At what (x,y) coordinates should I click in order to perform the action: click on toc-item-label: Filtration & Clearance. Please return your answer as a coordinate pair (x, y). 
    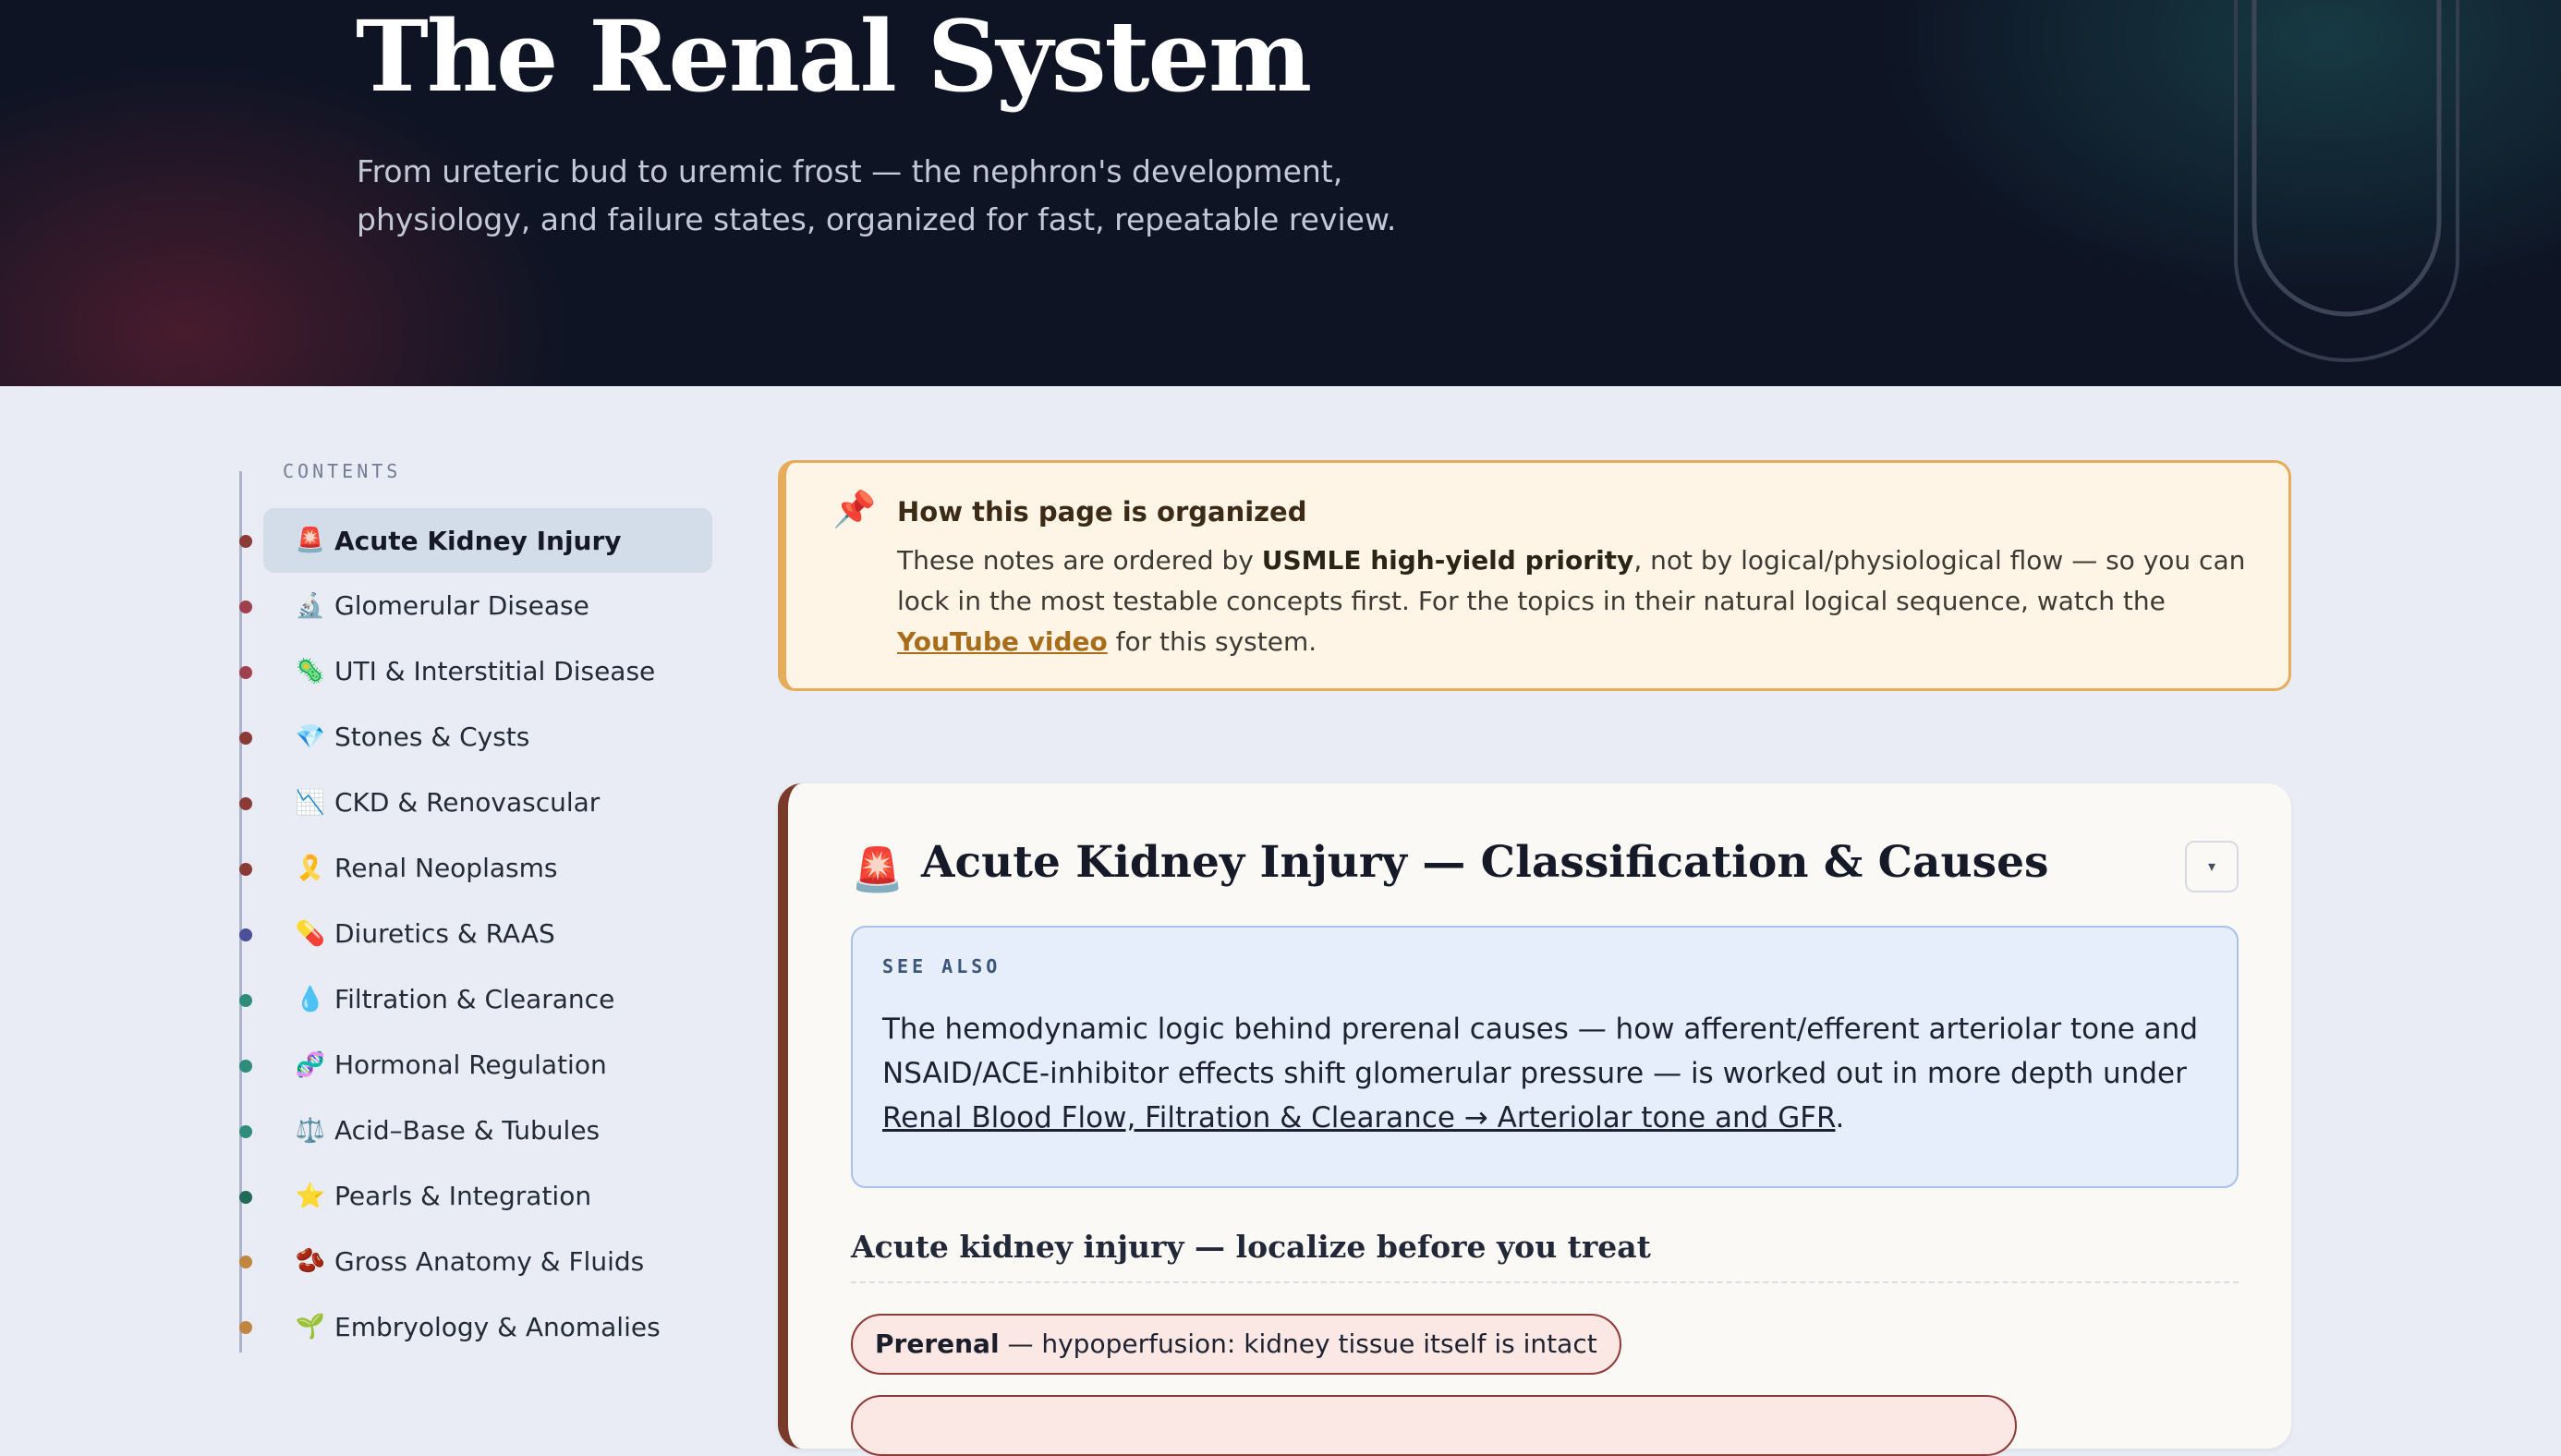
    Looking at the image, I should click on (475, 999).